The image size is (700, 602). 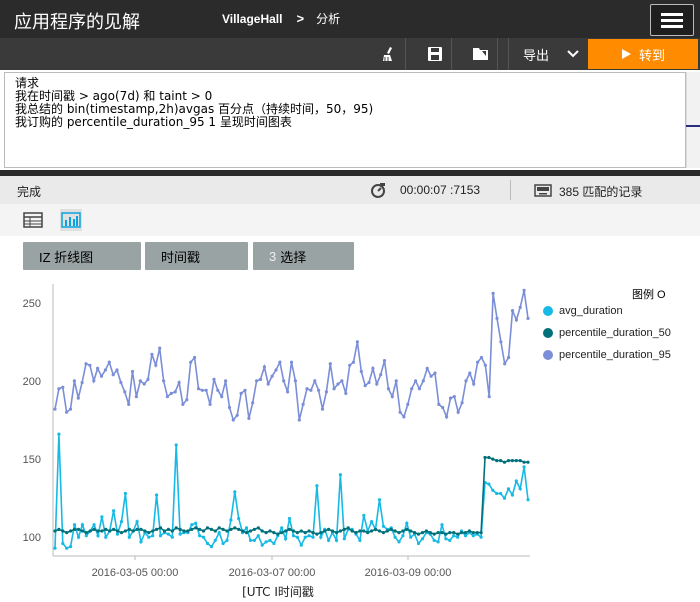 I want to click on legend-item-p95: percentile_duration_95, so click(x=607, y=355).